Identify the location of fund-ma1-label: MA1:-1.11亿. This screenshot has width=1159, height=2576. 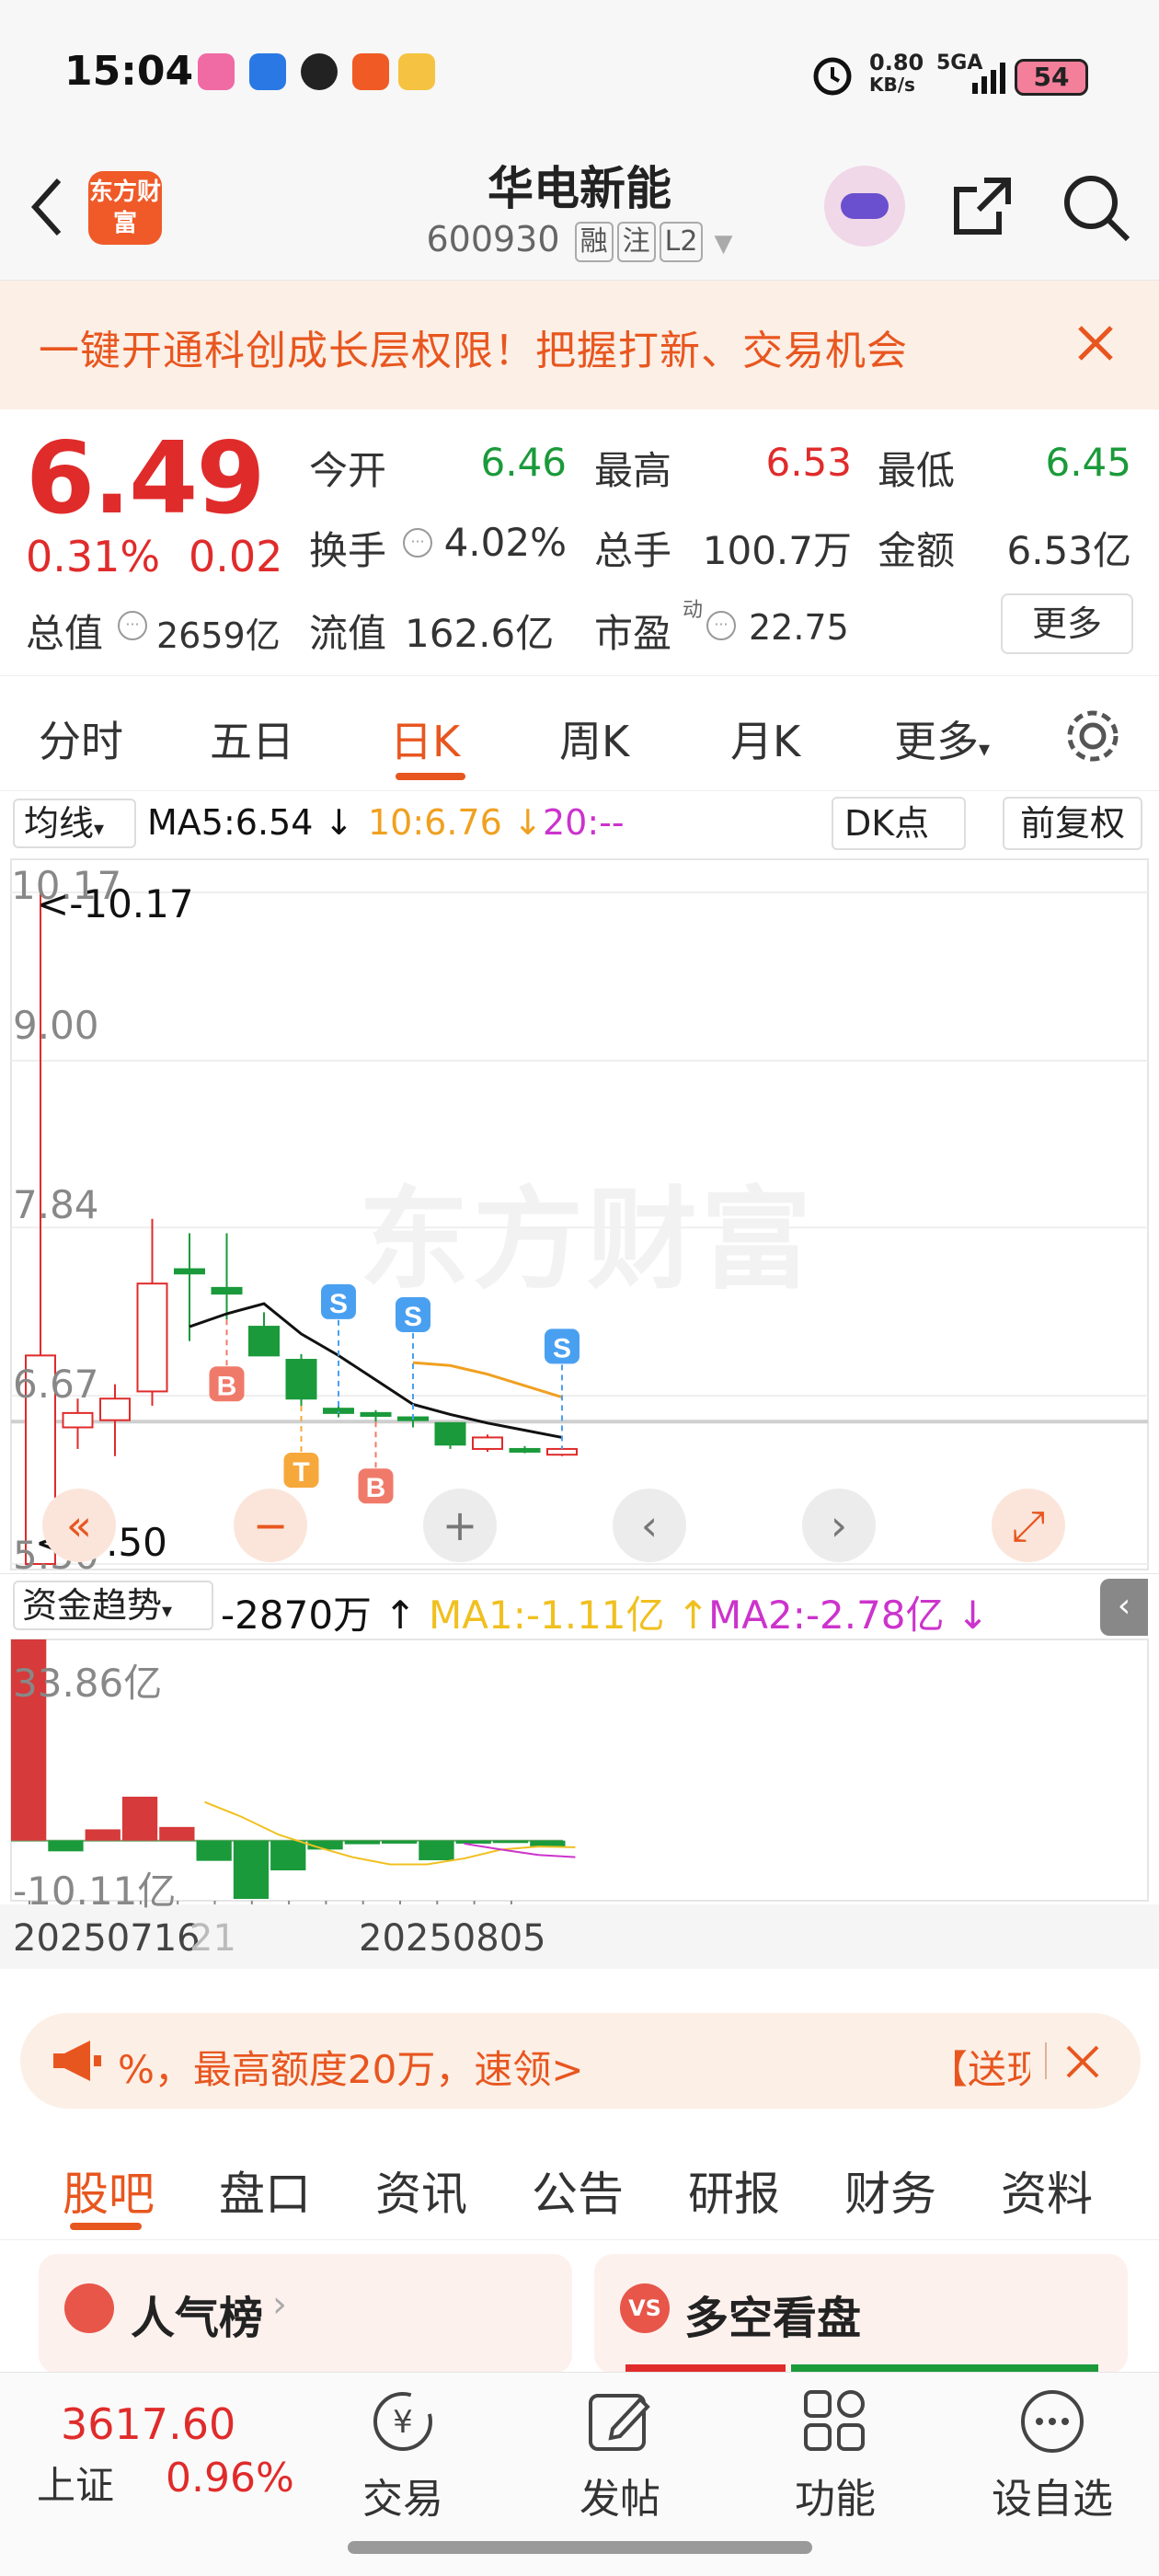
(547, 1615).